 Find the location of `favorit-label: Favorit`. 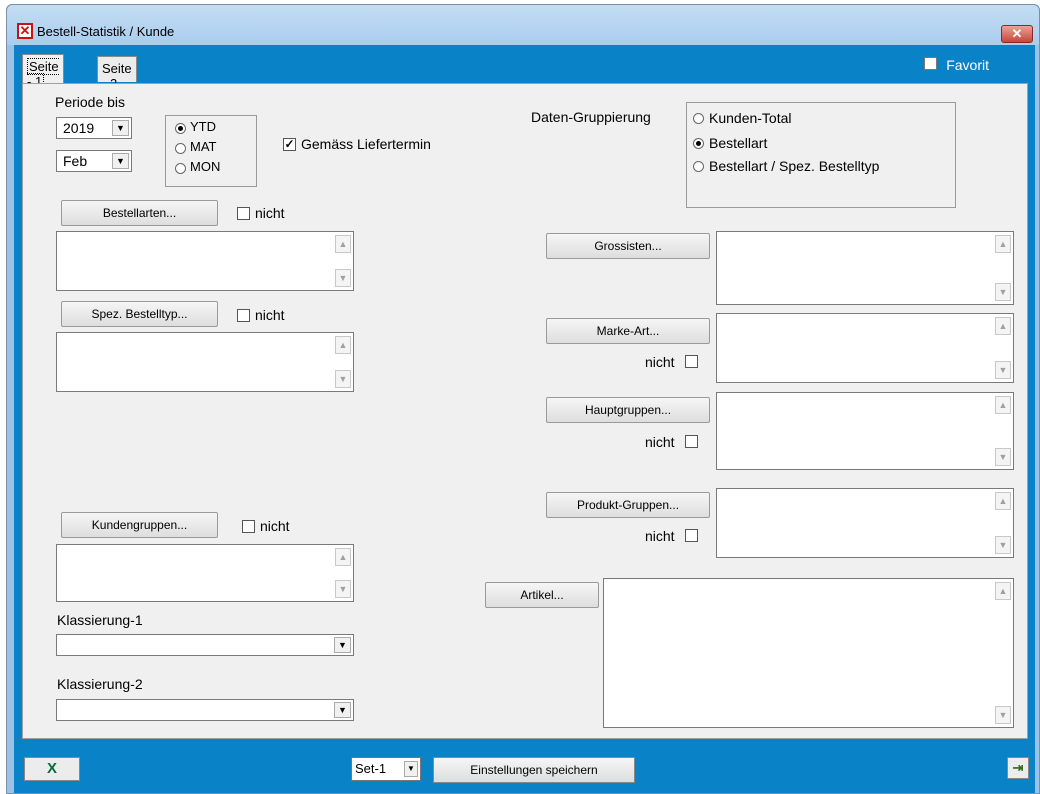

favorit-label: Favorit is located at coordinates (967, 65).